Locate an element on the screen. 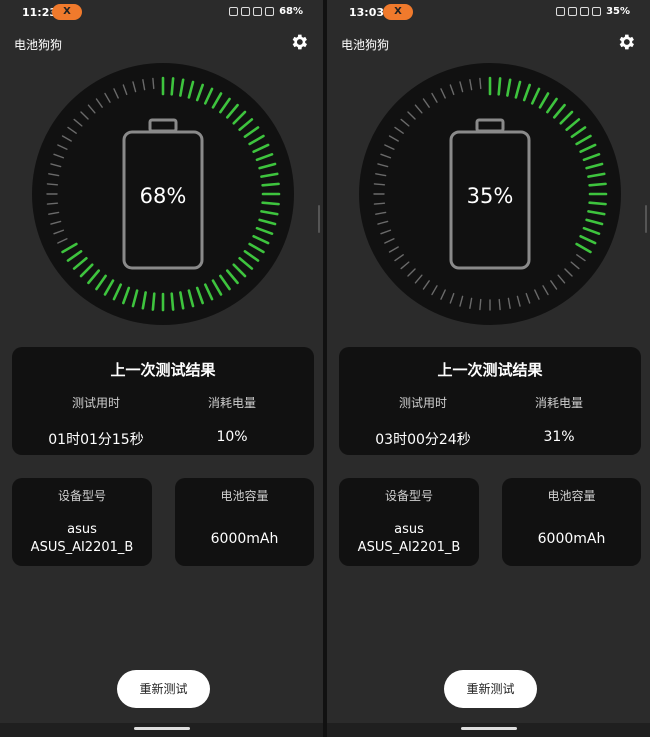 The image size is (650, 737). status-bar: 13:03 X 35% is located at coordinates (488, 13).